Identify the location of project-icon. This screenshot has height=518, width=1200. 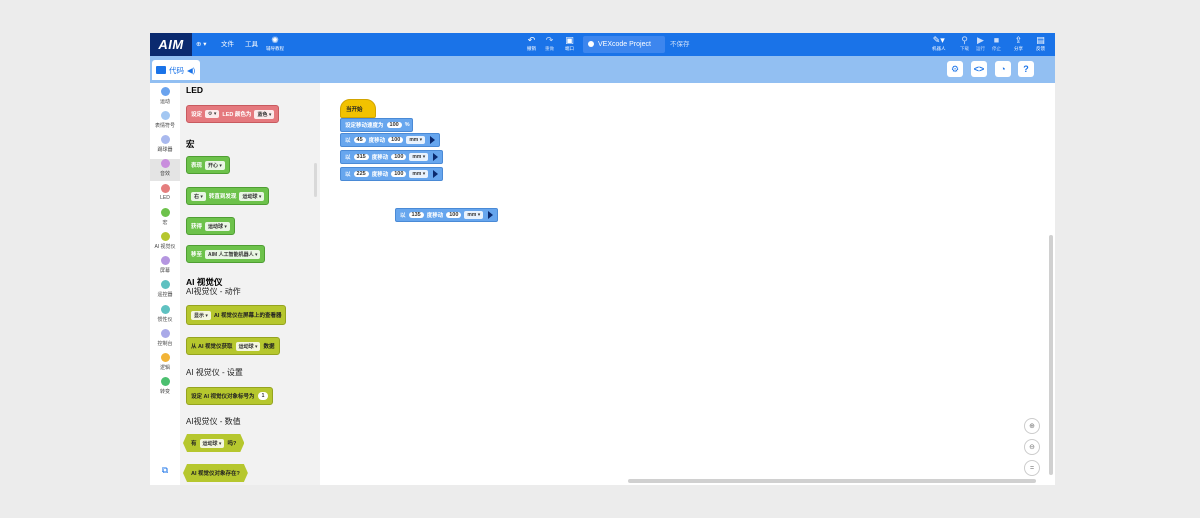
(591, 44).